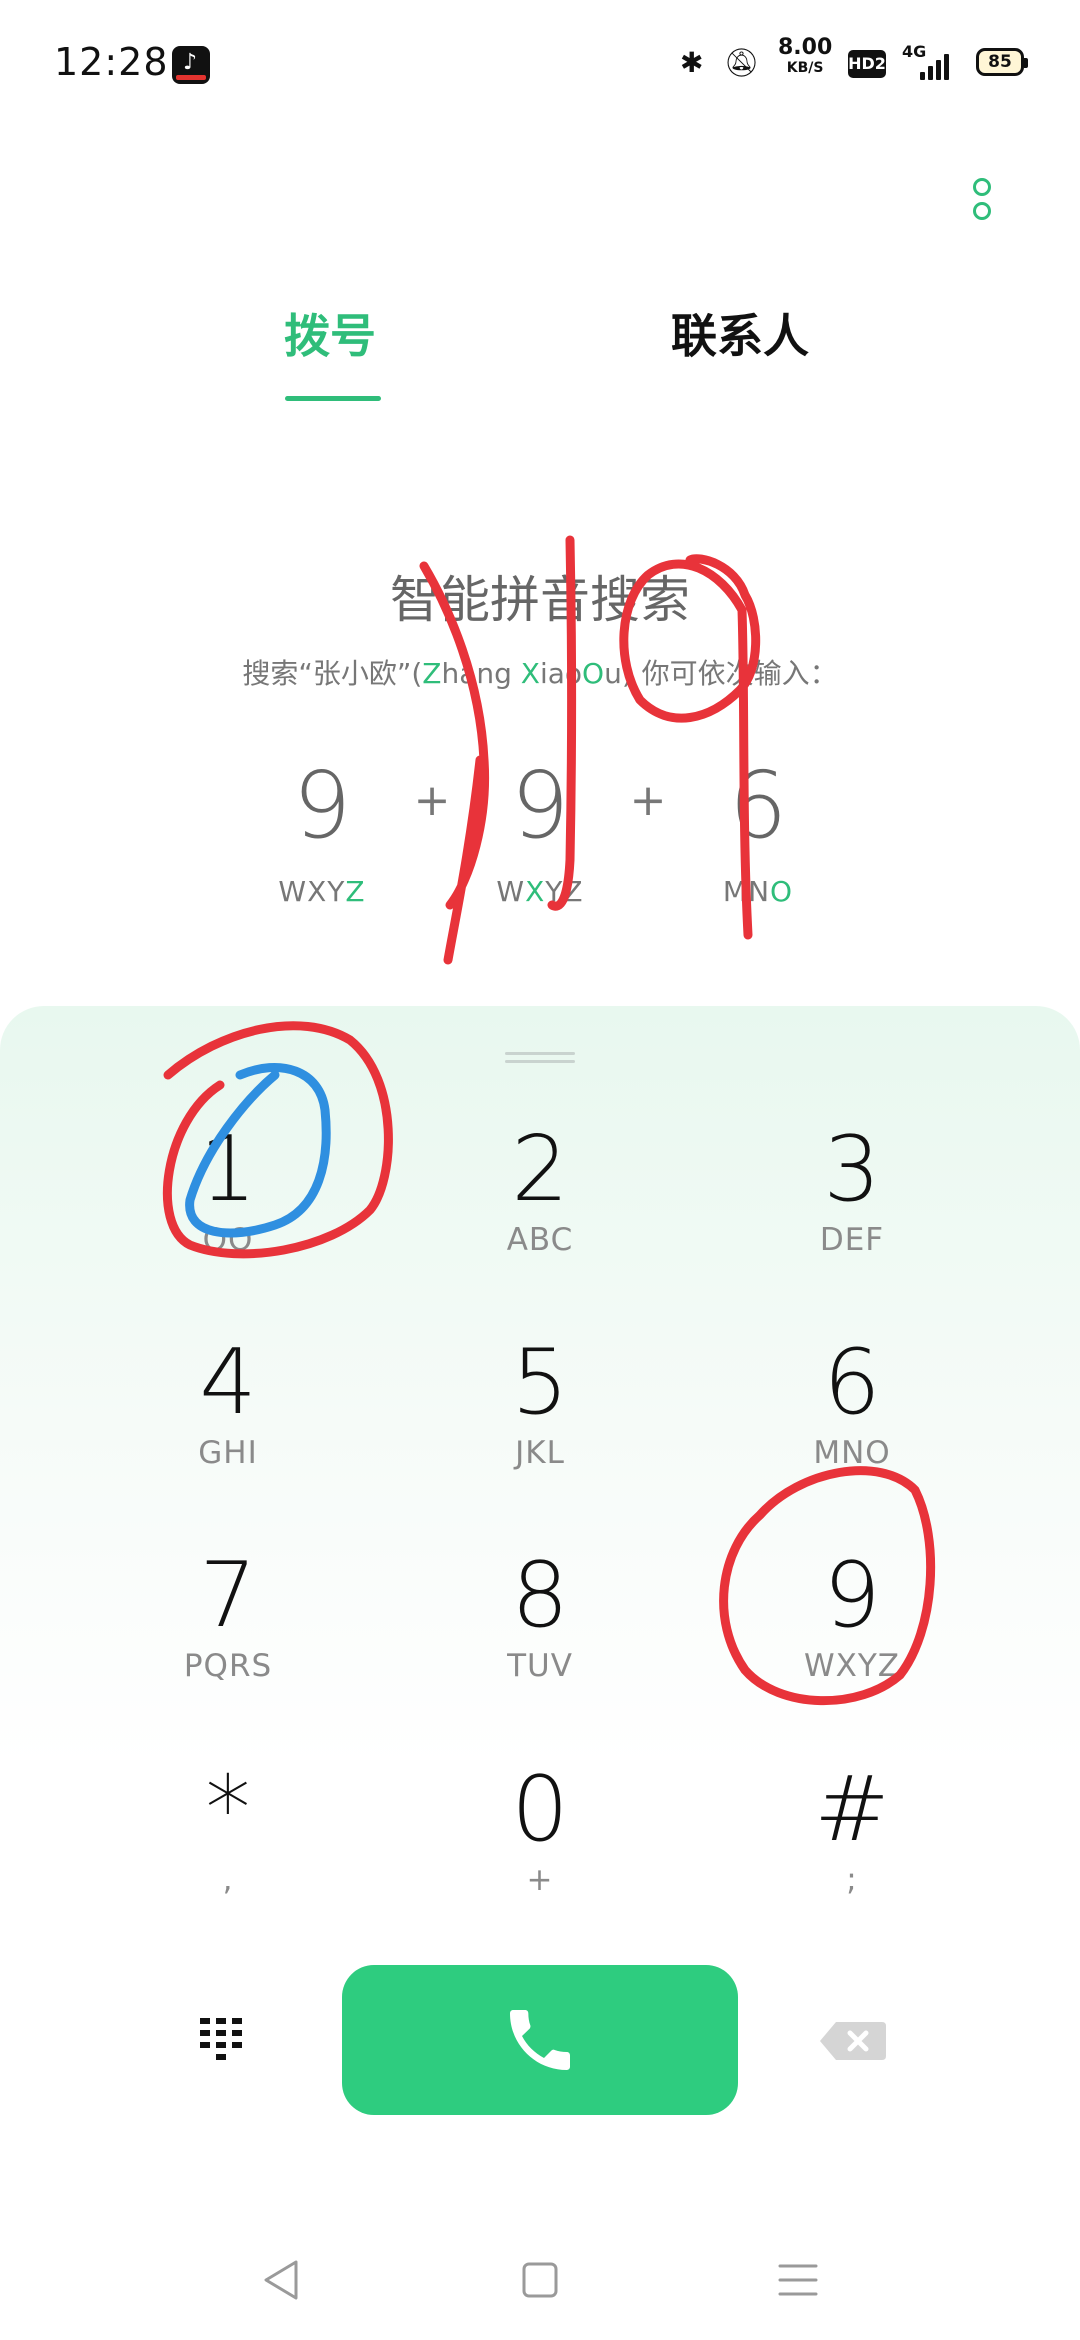 The height and width of the screenshot is (2340, 1080). Describe the element at coordinates (540, 673) in the screenshot. I see `hint-description: 搜索“张小欧”(Zhang XiaoOu) 你可依次输入：` at that location.